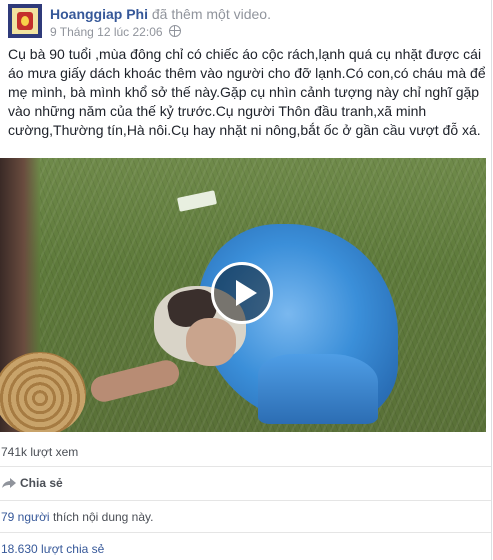 The image size is (493, 560). I want to click on post-action-text: đã thêm một video., so click(211, 14).